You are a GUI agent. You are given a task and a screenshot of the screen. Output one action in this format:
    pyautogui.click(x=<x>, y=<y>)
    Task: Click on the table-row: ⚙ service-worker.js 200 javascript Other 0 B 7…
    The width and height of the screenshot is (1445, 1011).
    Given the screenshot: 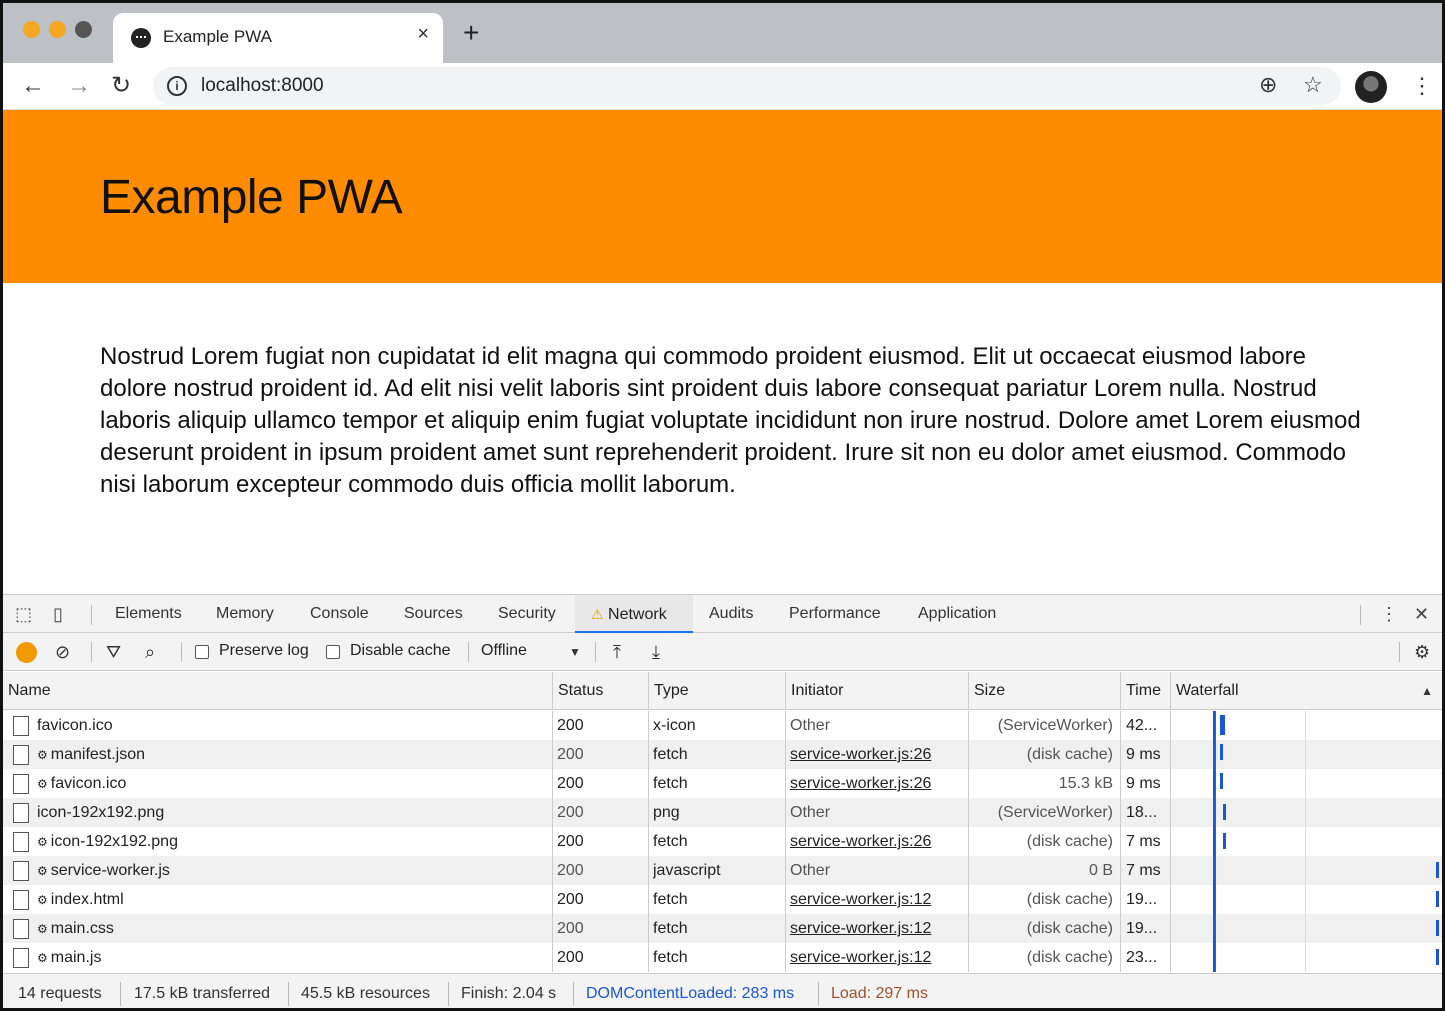 What is the action you would take?
    pyautogui.click(x=722, y=870)
    